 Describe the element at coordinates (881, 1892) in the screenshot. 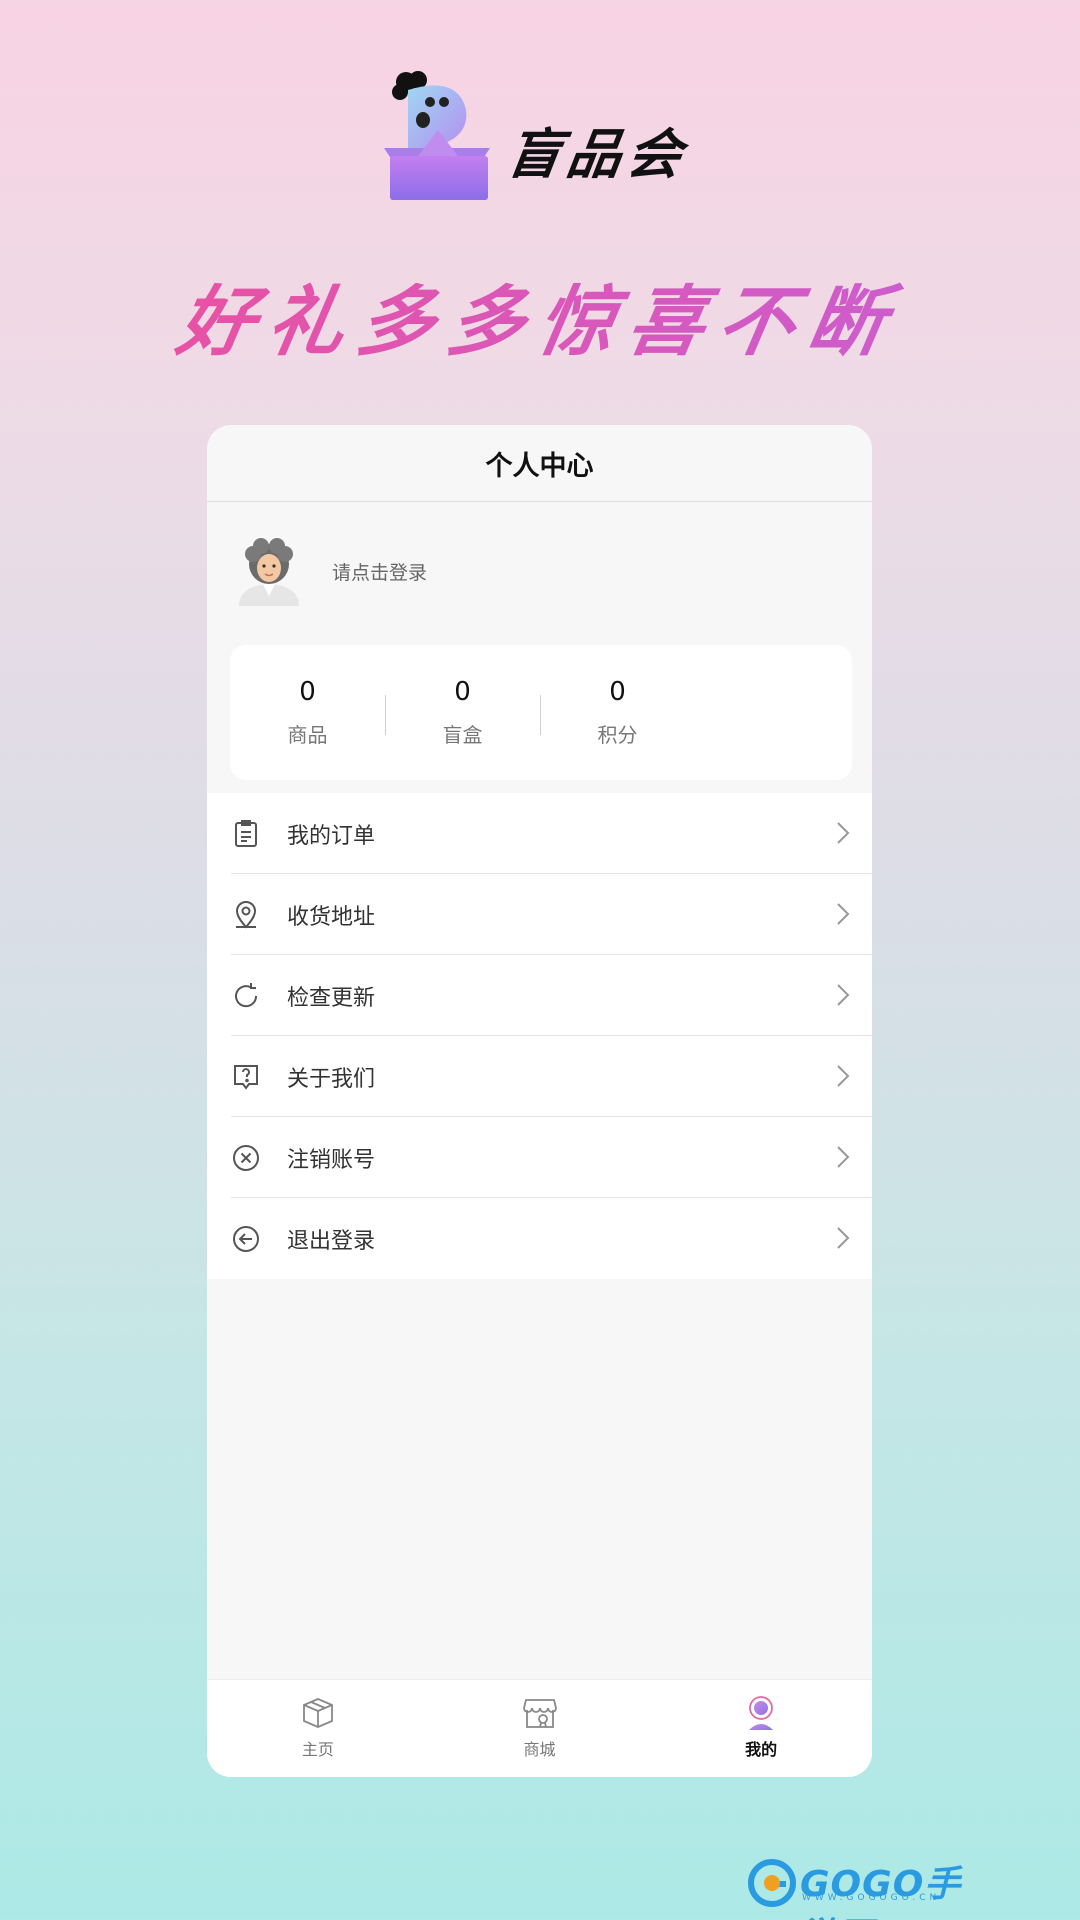

I see `watermark-text: GOGO手游网` at that location.